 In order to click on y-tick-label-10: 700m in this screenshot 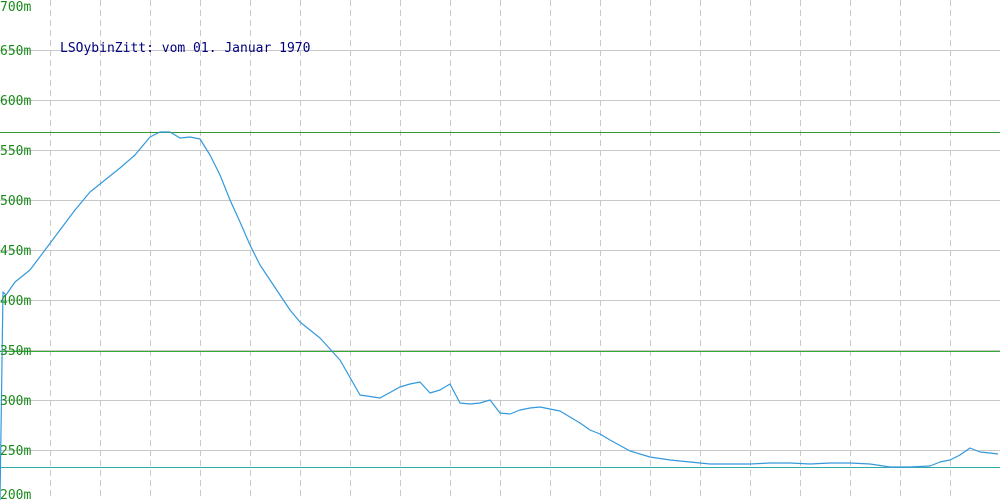, I will do `click(15, 7)`.